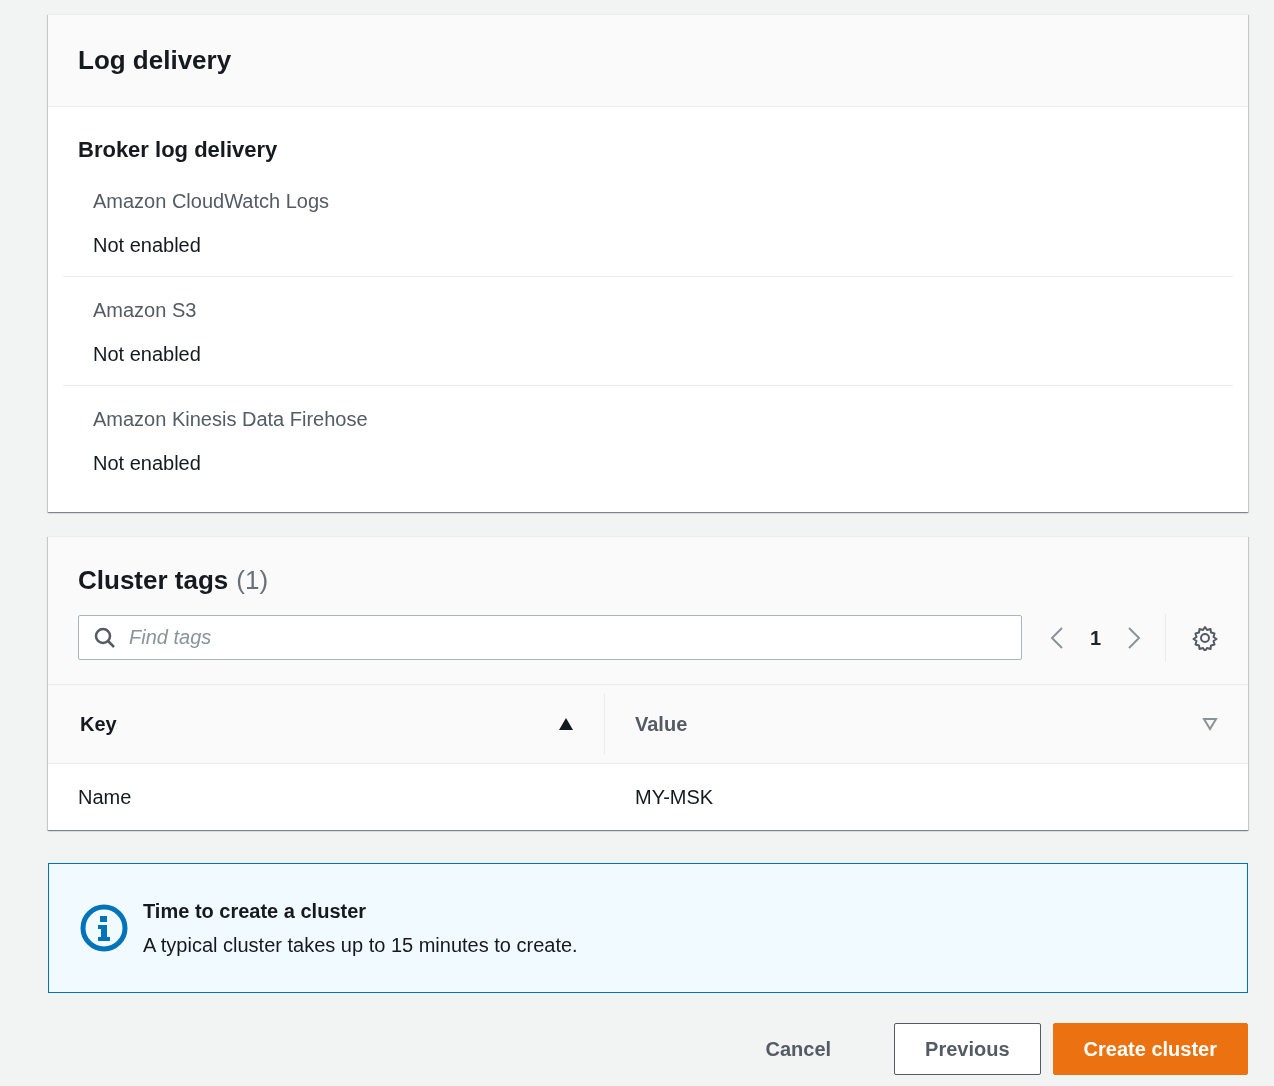 The image size is (1274, 1086). I want to click on sort-icon, so click(1210, 723).